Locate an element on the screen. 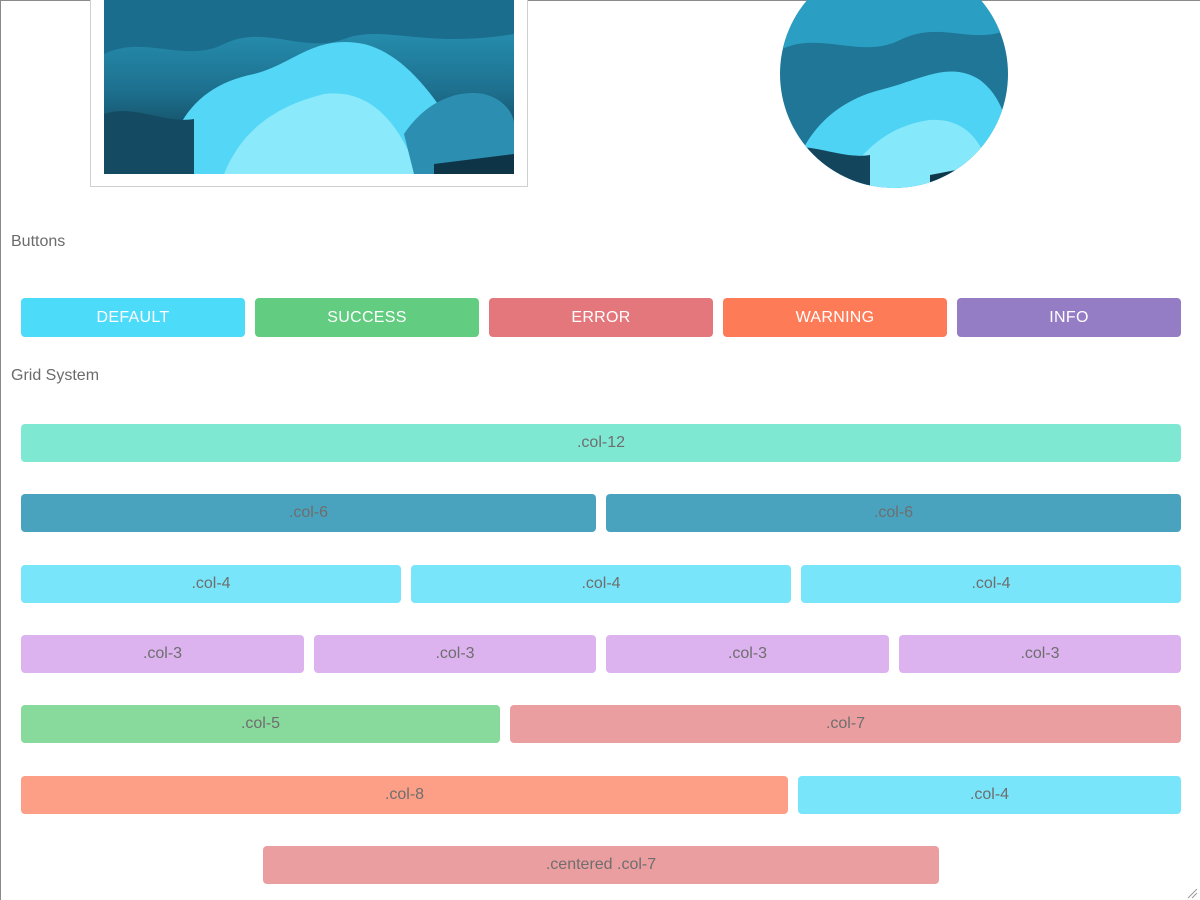 The image size is (1200, 900). framed-image-card is located at coordinates (309, 93).